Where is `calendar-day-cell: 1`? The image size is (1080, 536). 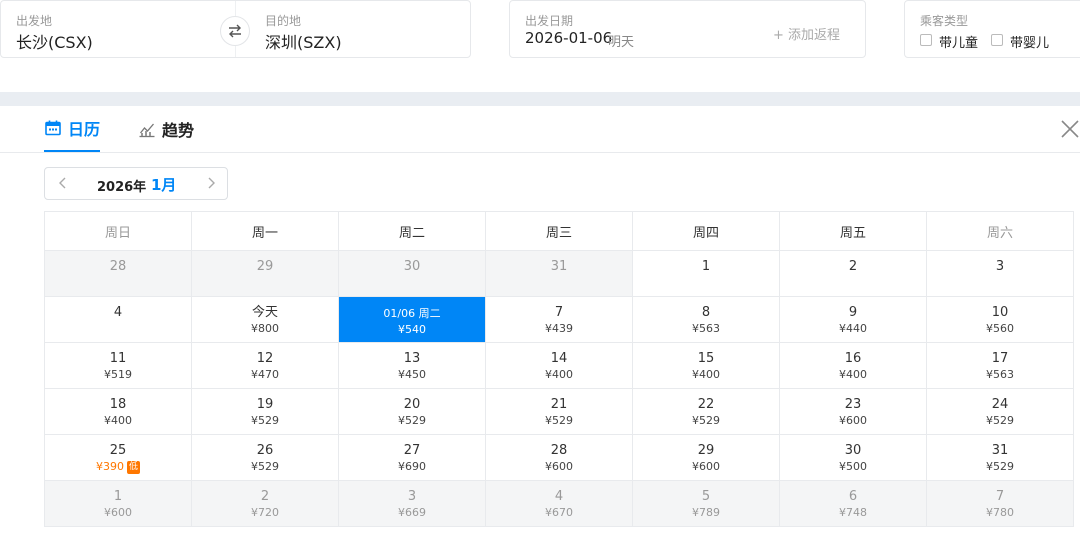
calendar-day-cell: 1 is located at coordinates (706, 273).